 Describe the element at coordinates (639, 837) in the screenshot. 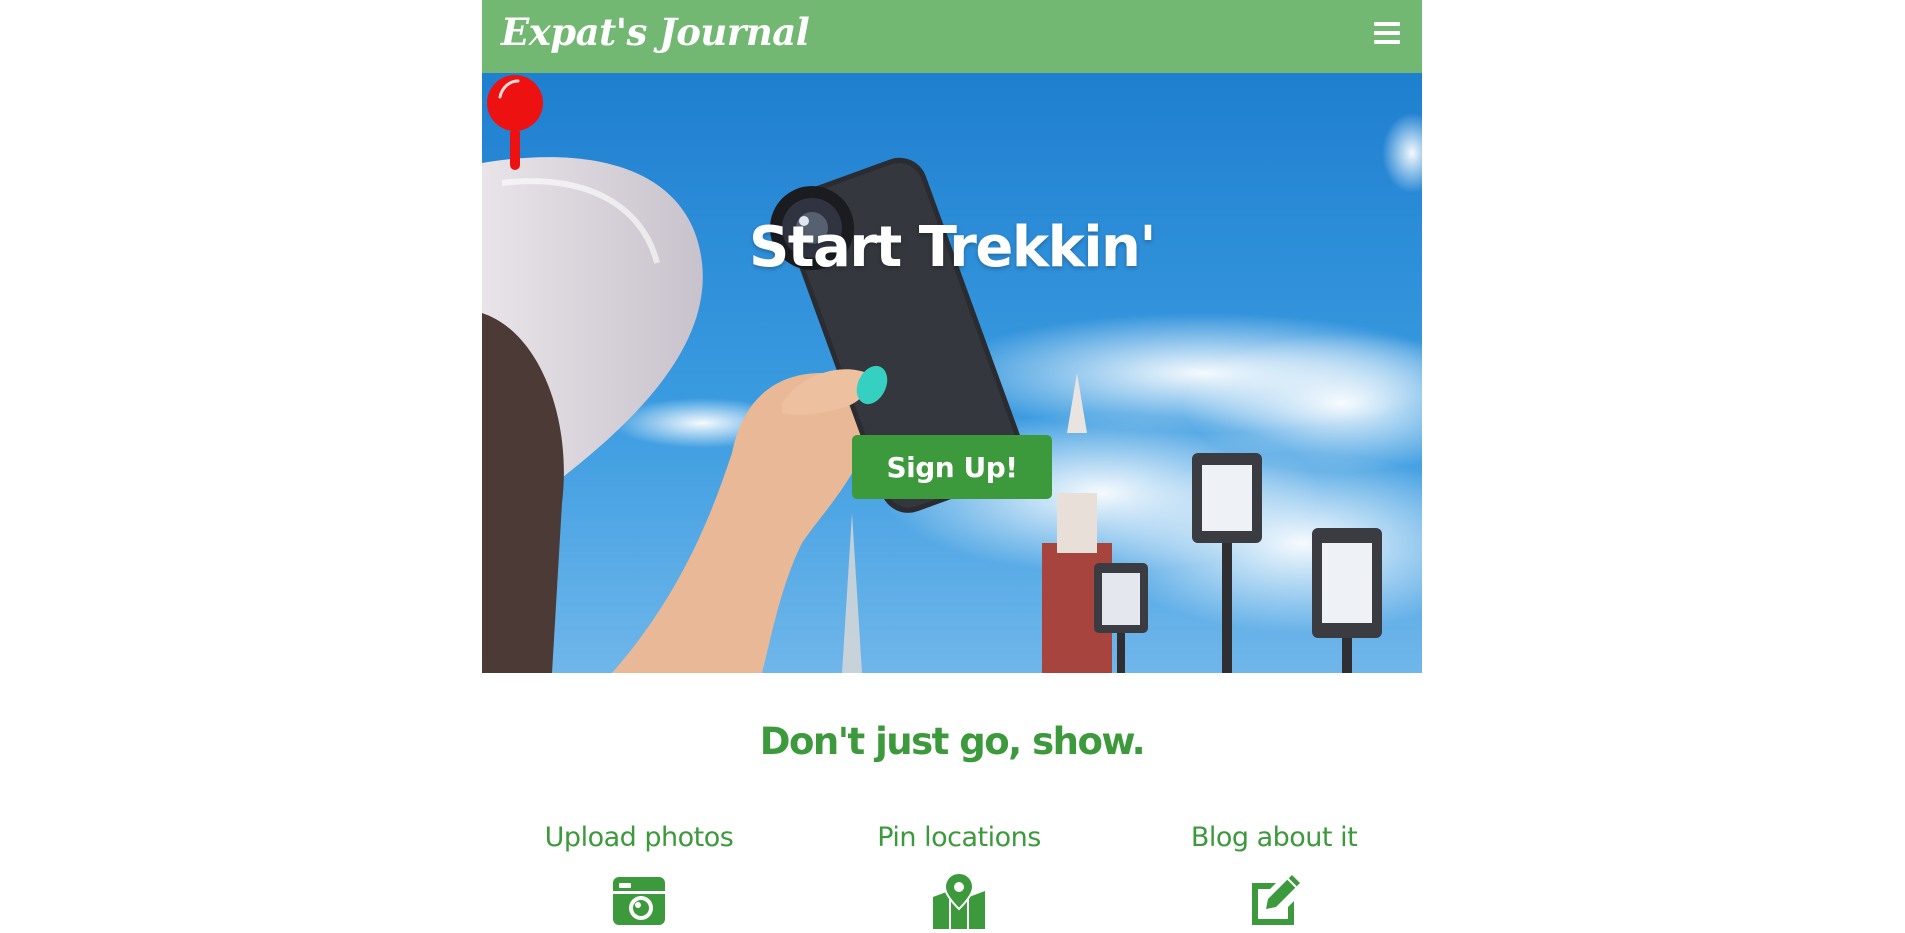

I see `feature-label: Upload photos` at that location.